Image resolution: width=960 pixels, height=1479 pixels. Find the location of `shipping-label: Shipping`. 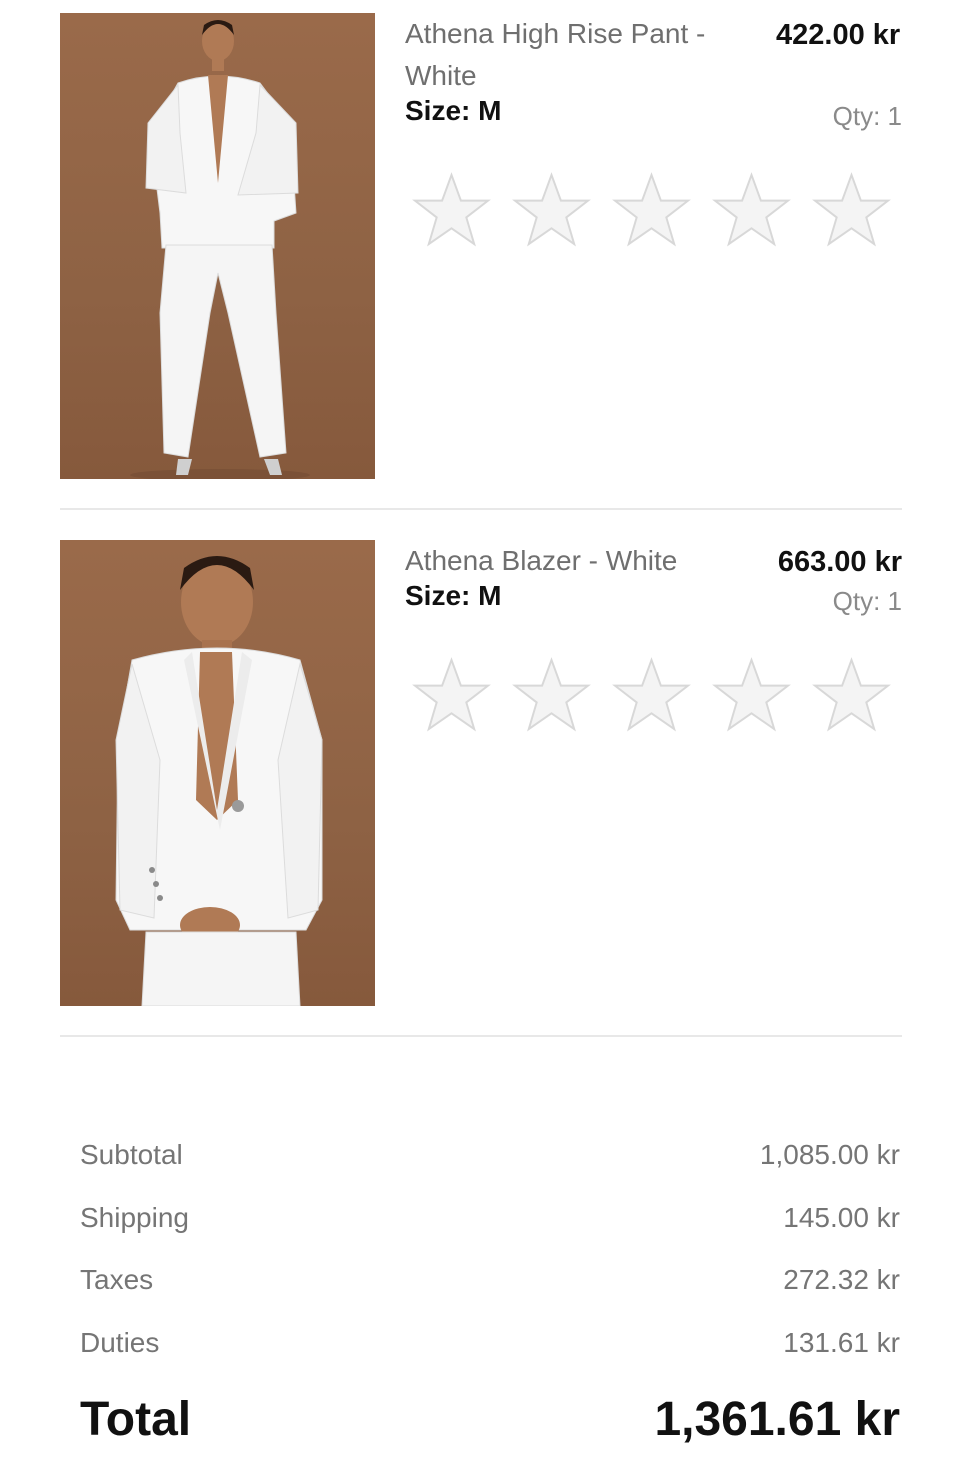

shipping-label: Shipping is located at coordinates (134, 1217).